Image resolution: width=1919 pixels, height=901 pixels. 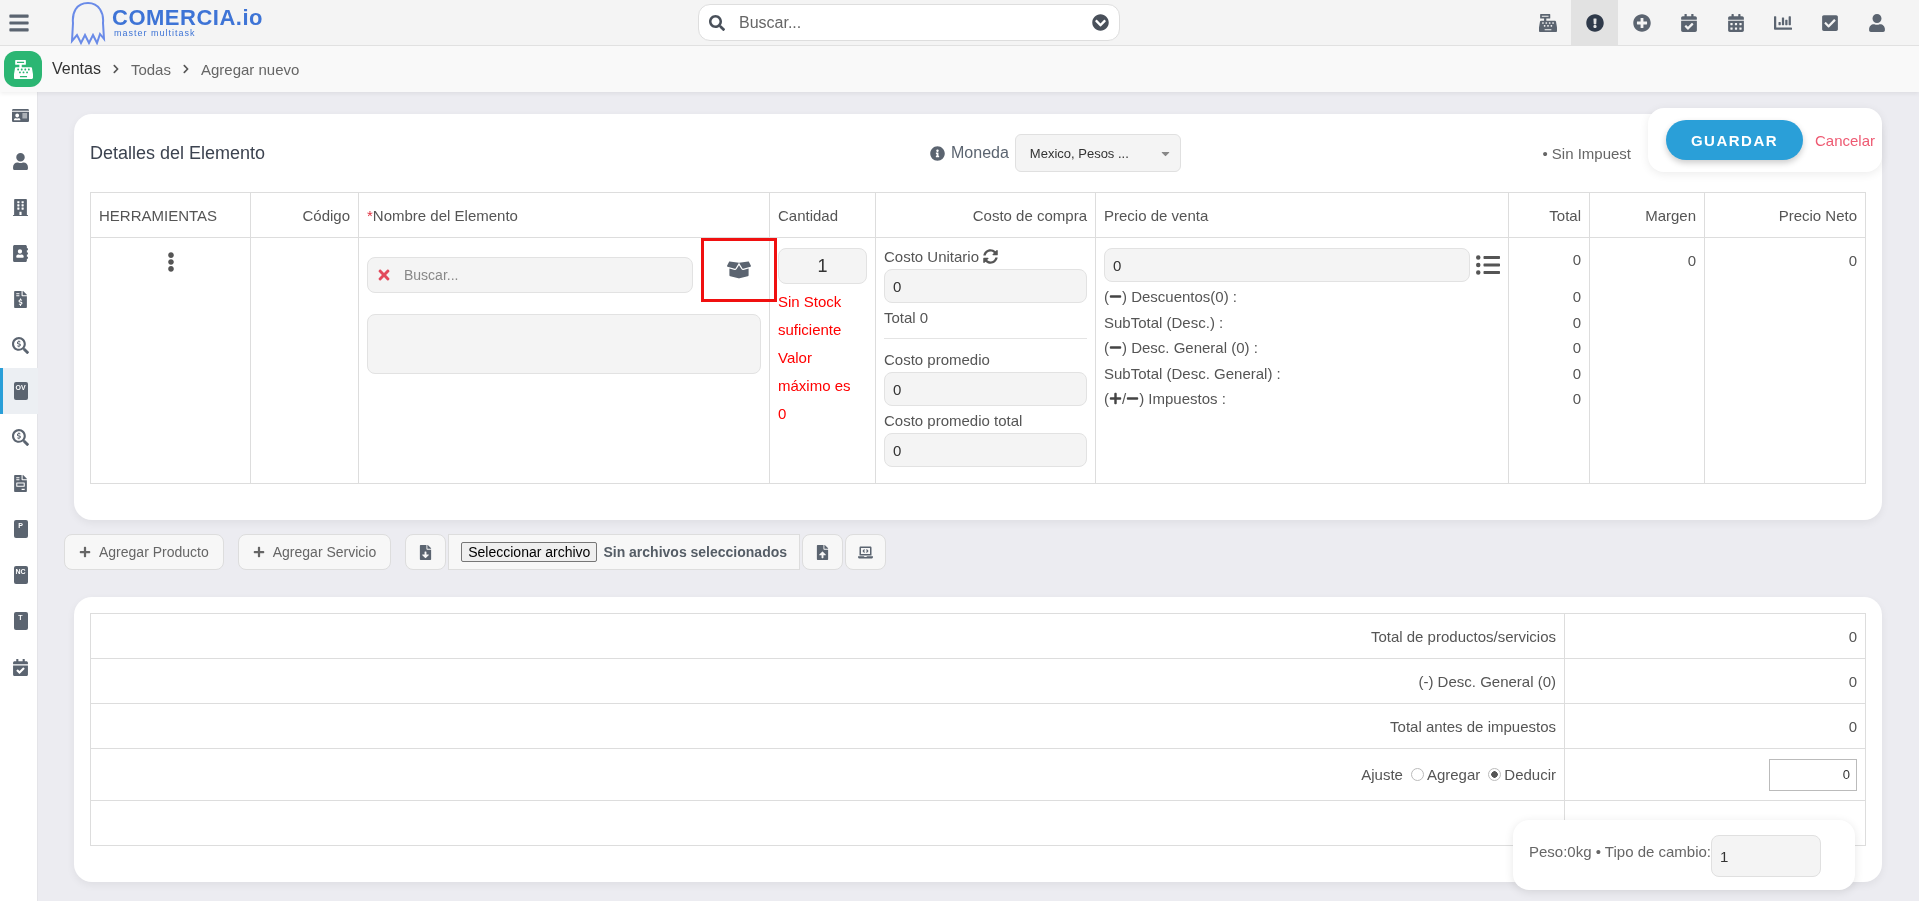 What do you see at coordinates (1785, 215) in the screenshot?
I see `column-header: Precio Neto` at bounding box center [1785, 215].